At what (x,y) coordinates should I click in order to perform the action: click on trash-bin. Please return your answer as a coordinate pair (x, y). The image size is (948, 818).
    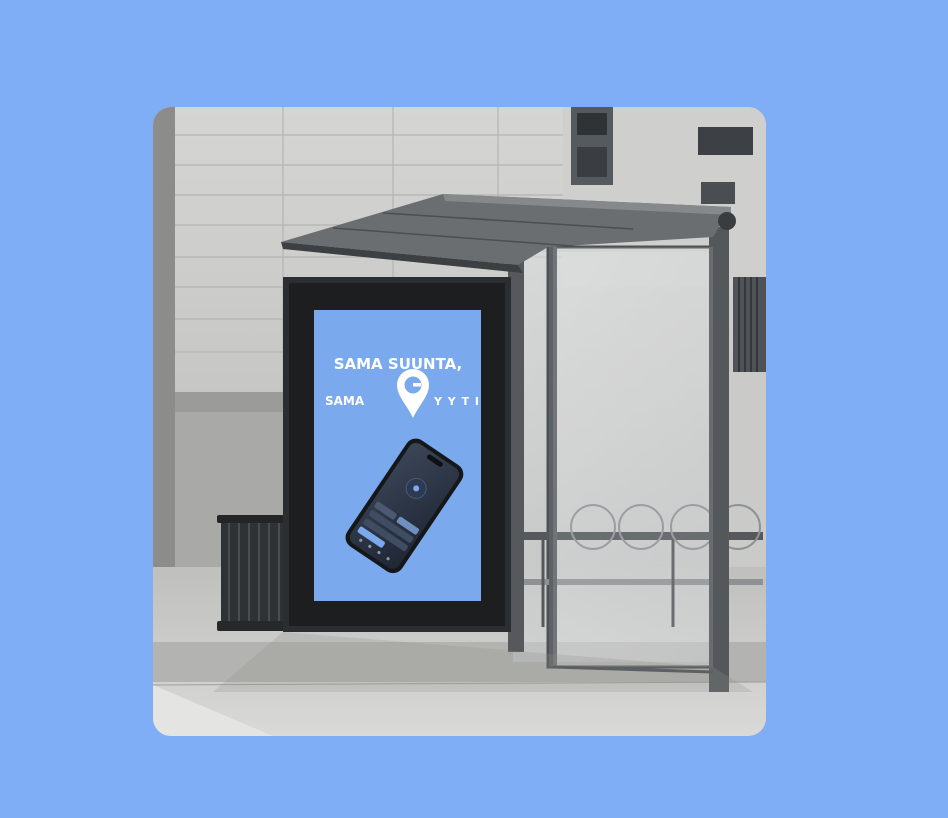
    Looking at the image, I should click on (253, 573).